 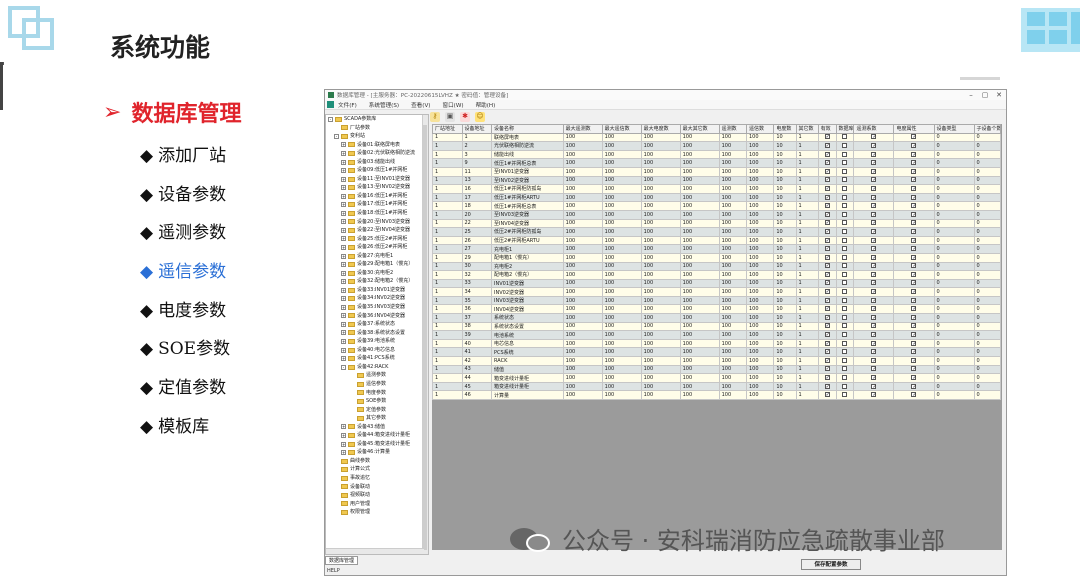 What do you see at coordinates (377, 333) in the screenshot?
I see `tree-node: + 设备38:系统状态设置` at bounding box center [377, 333].